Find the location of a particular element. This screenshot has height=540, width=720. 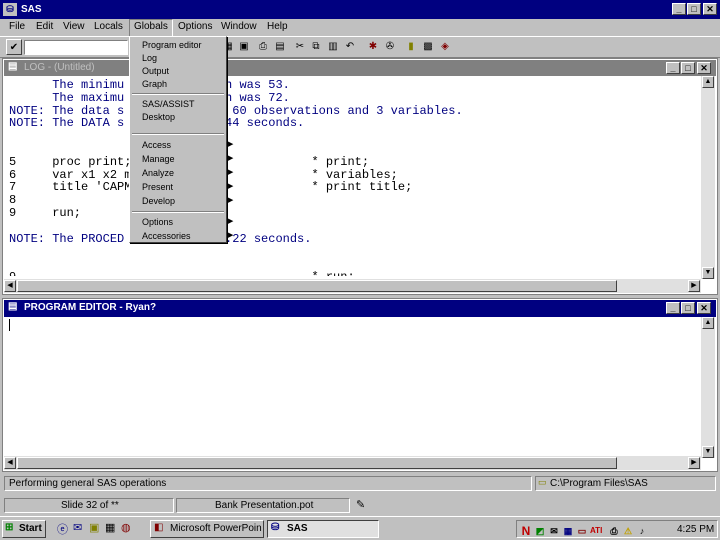

printer-icon: ⎙ is located at coordinates (614, 531).